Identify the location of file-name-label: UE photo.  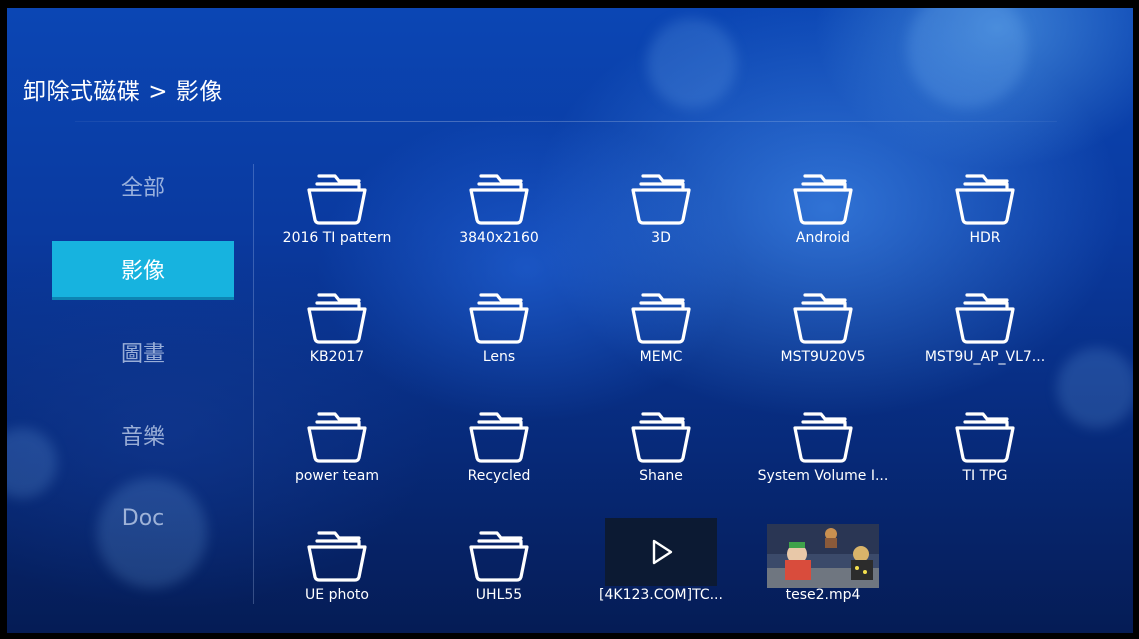
(337, 595).